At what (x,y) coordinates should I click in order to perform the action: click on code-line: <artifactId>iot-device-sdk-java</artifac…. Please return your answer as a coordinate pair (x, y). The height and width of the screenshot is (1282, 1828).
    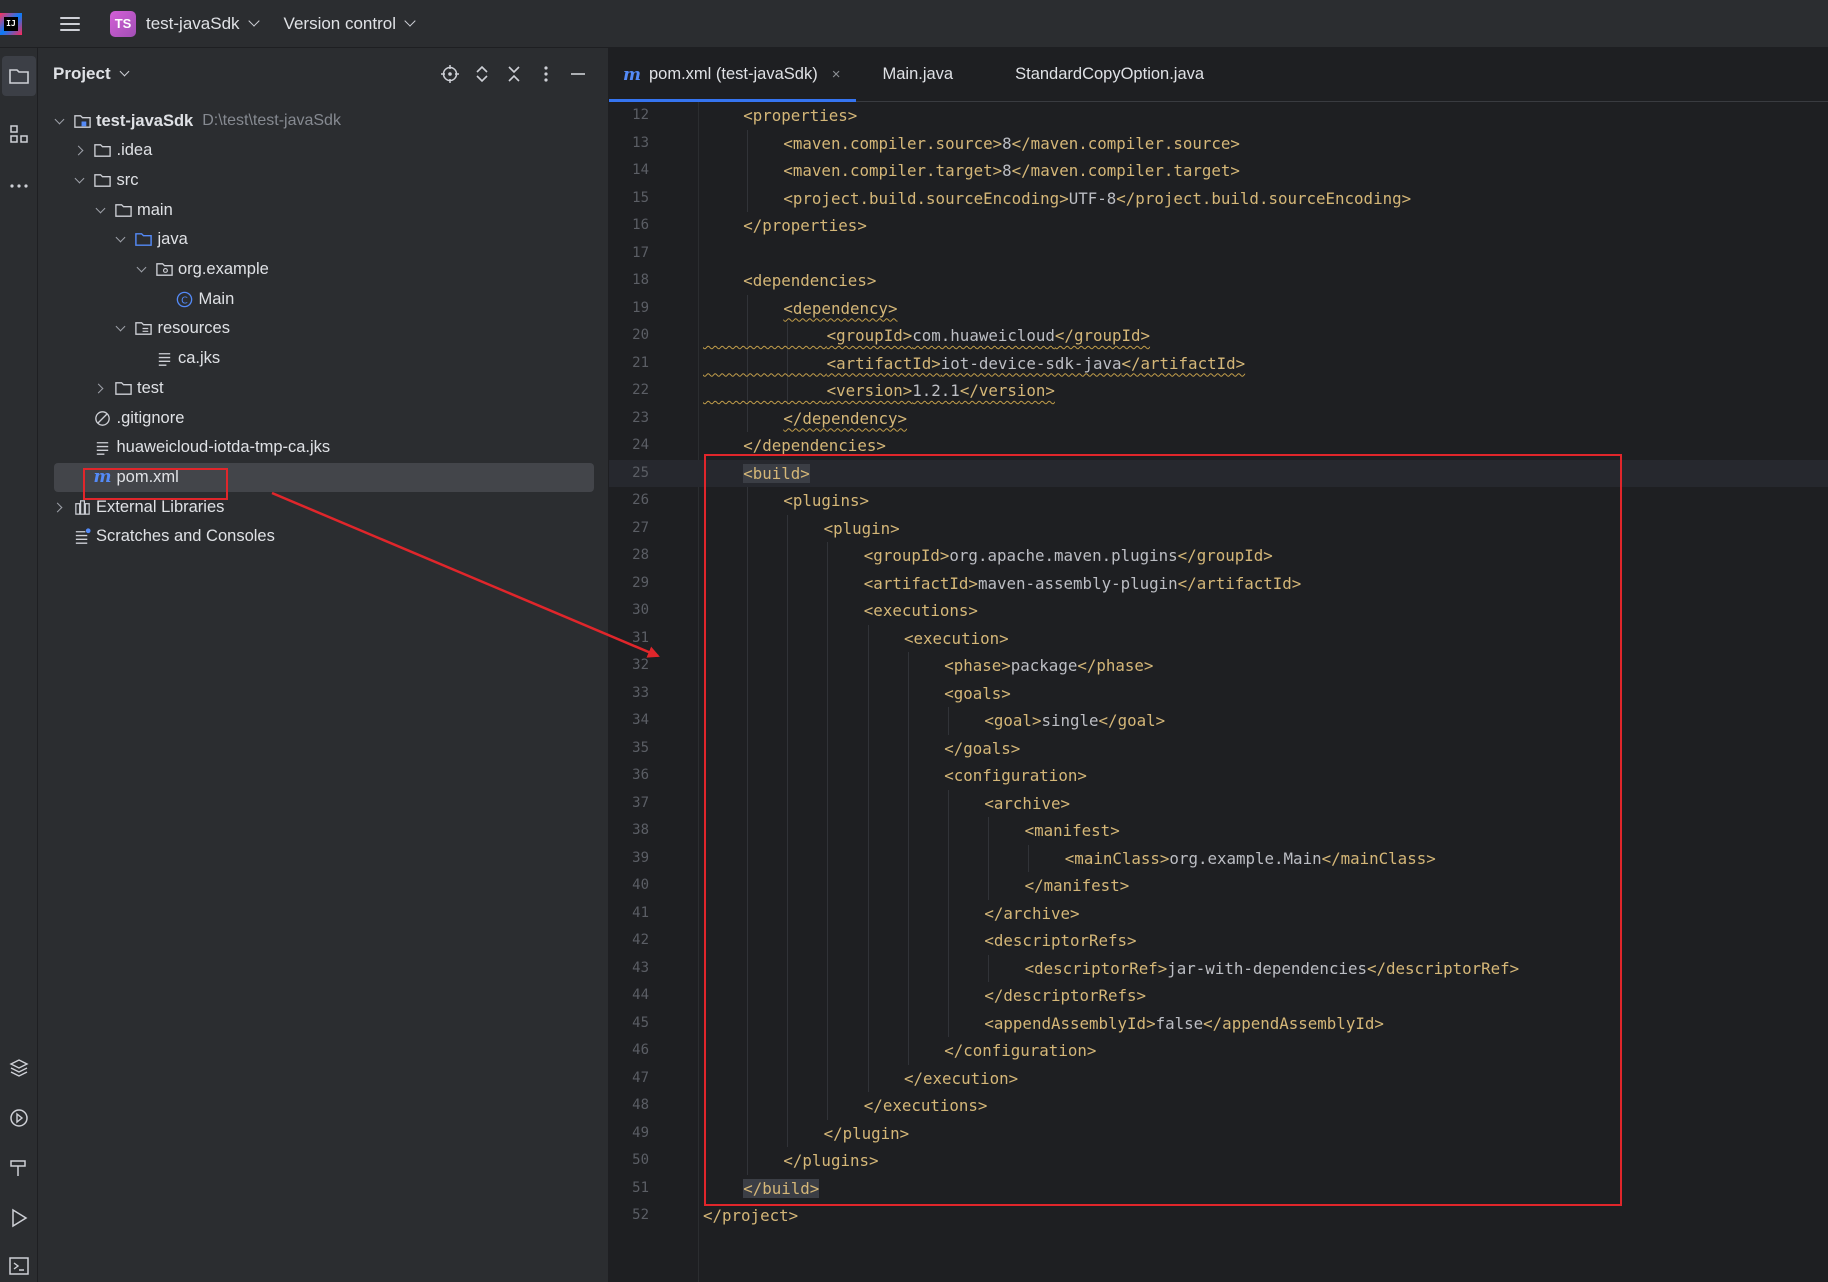
    Looking at the image, I should click on (1036, 363).